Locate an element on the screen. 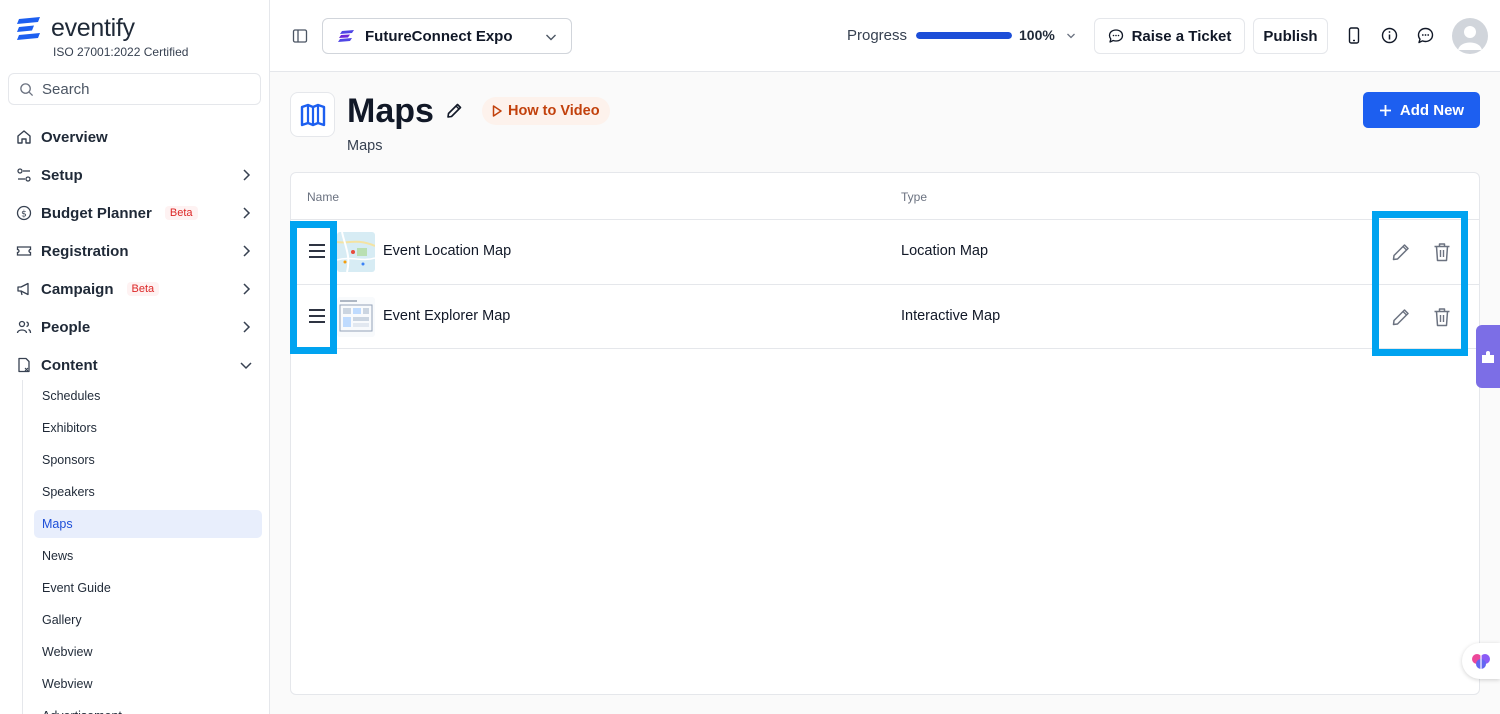 The width and height of the screenshot is (1500, 714). explorer-map-thumbnail-image is located at coordinates (356, 317).